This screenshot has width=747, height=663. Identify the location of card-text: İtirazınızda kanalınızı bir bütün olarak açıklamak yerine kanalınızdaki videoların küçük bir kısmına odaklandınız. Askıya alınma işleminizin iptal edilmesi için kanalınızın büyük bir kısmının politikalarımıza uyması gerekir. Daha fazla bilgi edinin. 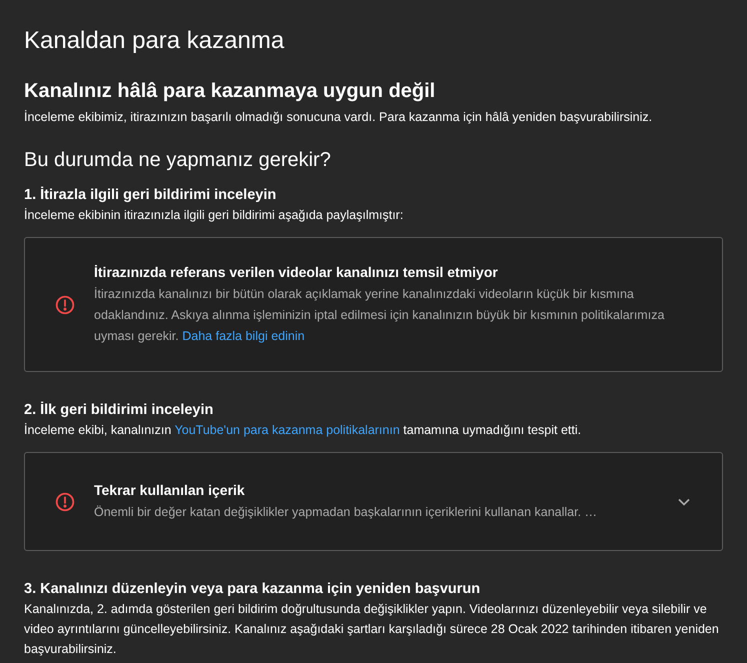
(380, 315).